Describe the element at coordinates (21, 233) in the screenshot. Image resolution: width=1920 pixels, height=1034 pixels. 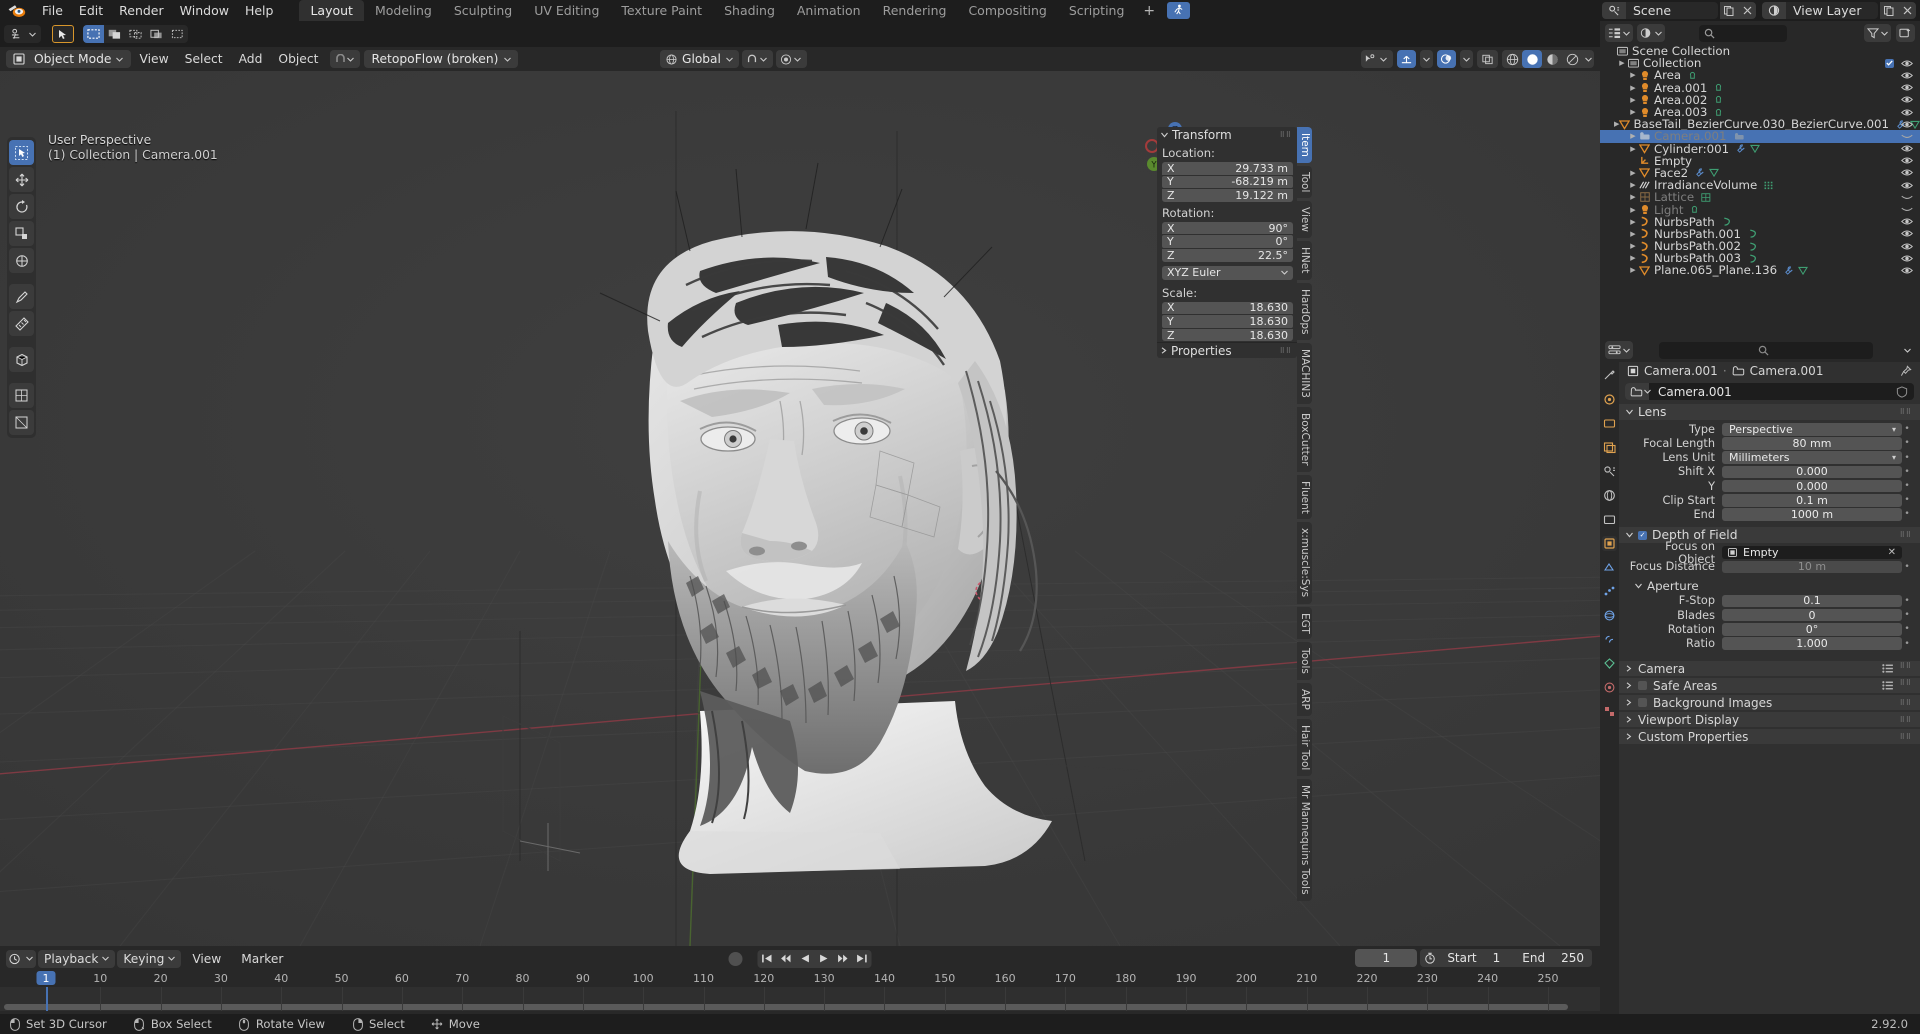
I see `tool-scale` at that location.